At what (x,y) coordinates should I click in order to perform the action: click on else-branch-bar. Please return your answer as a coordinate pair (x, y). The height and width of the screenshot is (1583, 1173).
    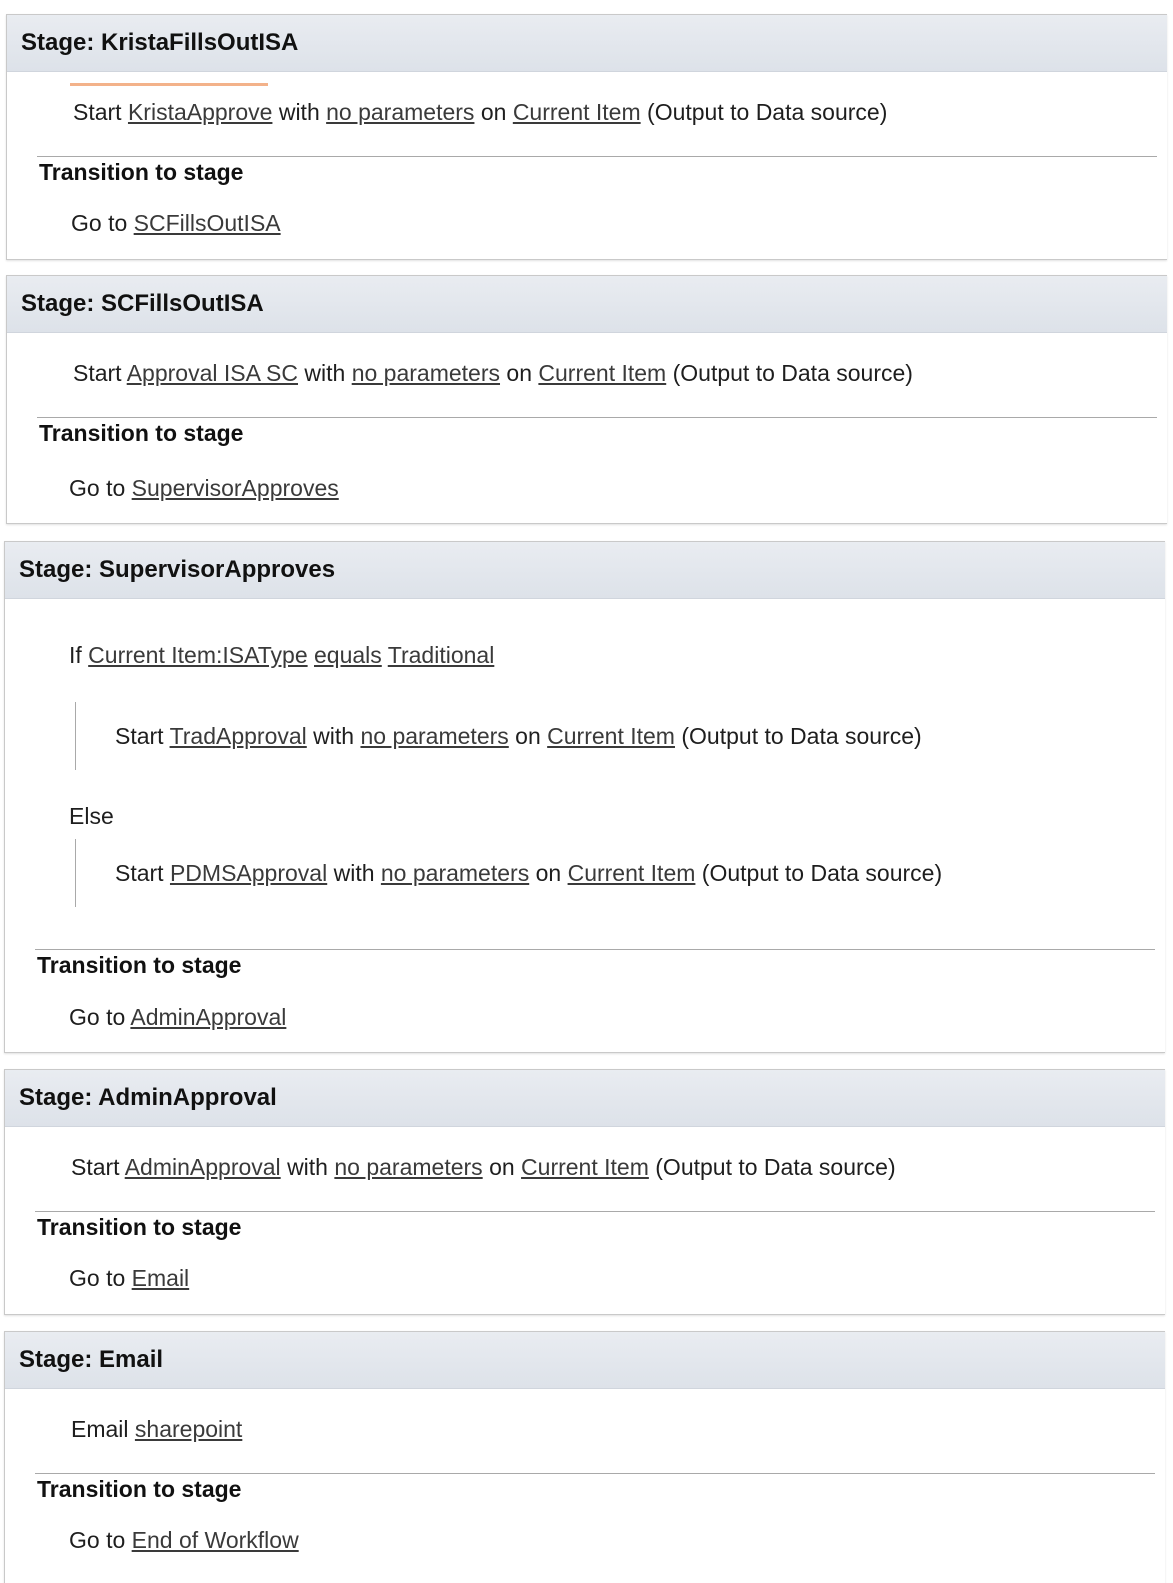
    Looking at the image, I should click on (75, 873).